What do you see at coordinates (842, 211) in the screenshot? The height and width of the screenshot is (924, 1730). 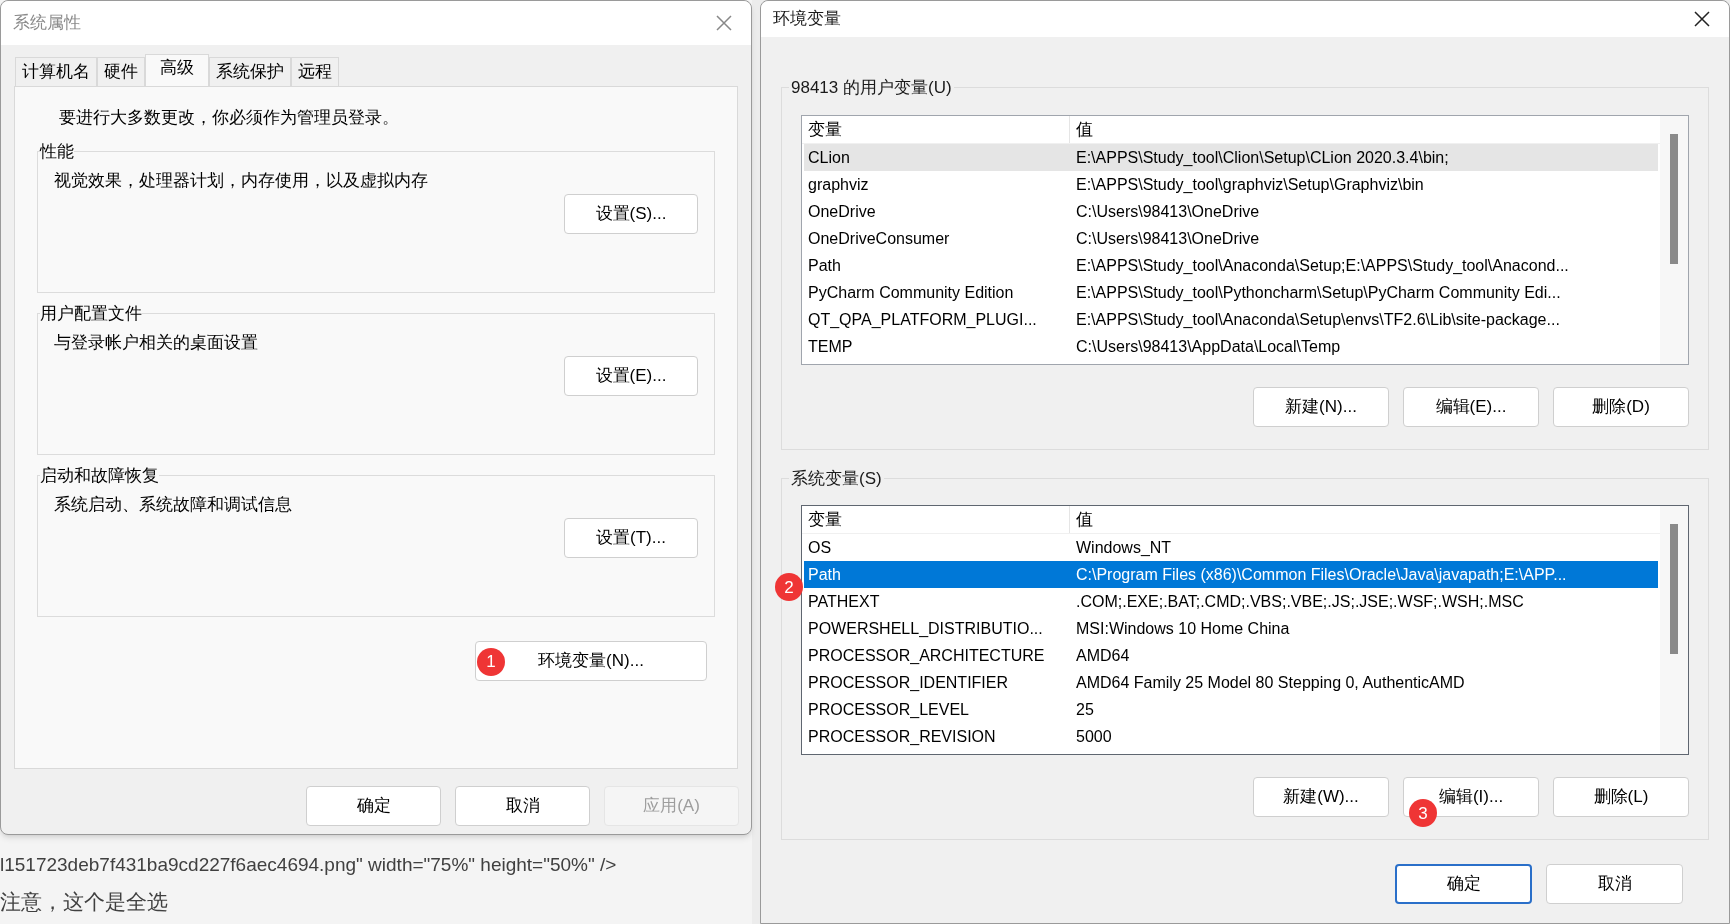 I see `variable-name: OneDrive` at bounding box center [842, 211].